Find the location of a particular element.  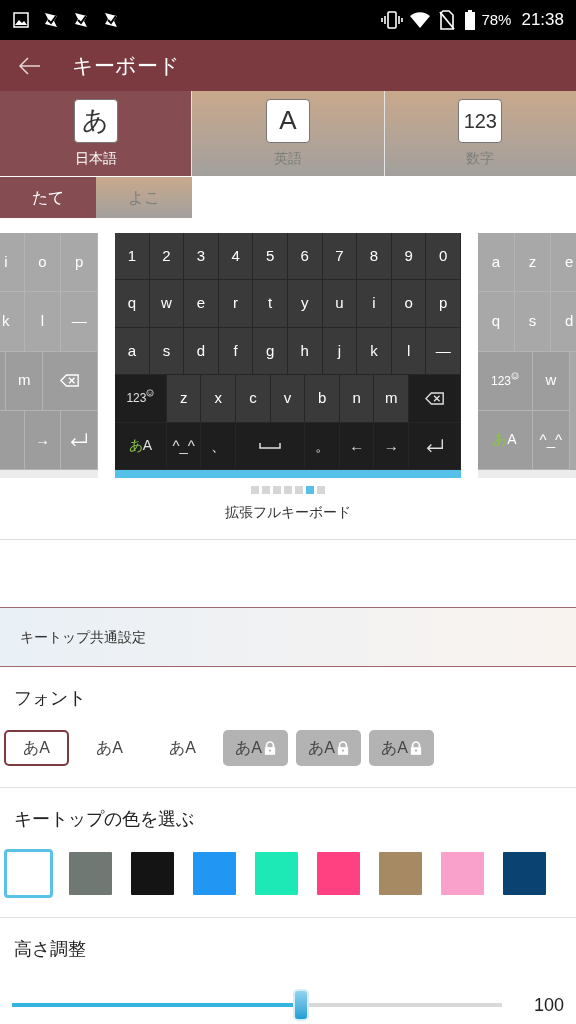

clock-time: 21:38 is located at coordinates (542, 20).